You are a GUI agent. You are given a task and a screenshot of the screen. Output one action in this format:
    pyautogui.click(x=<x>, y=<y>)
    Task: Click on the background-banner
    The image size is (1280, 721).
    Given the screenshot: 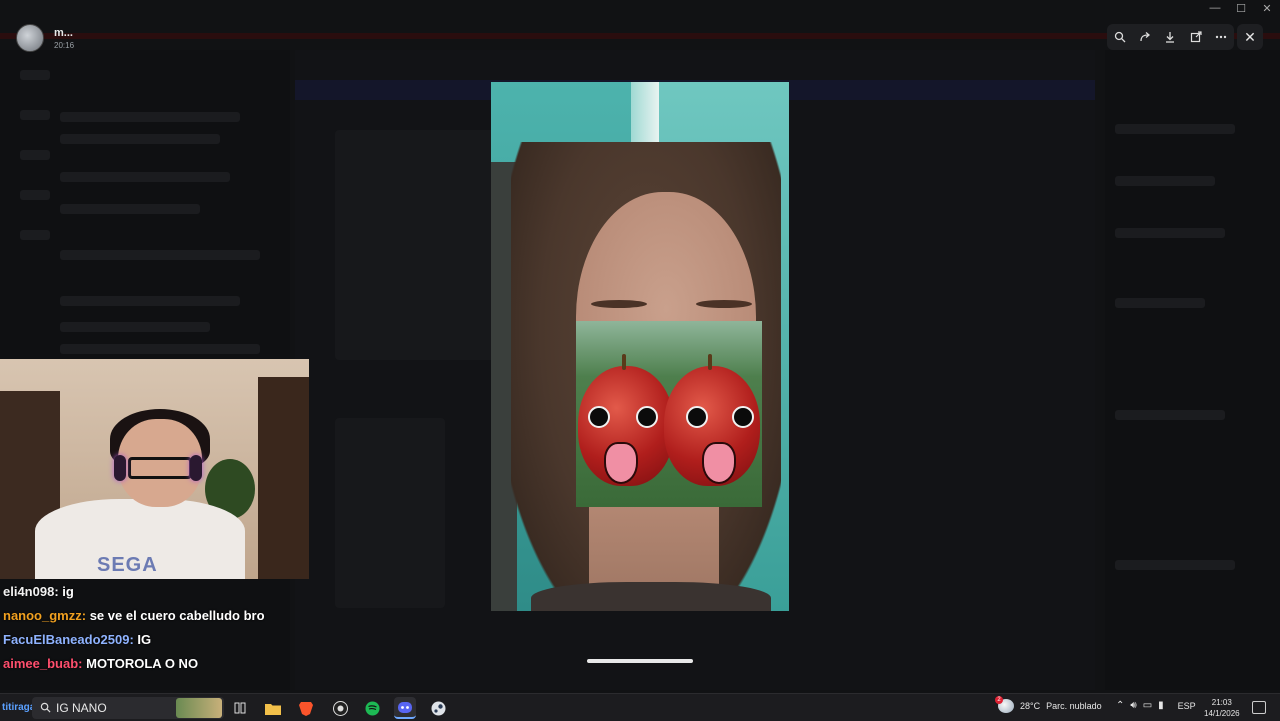 What is the action you would take?
    pyautogui.click(x=640, y=36)
    